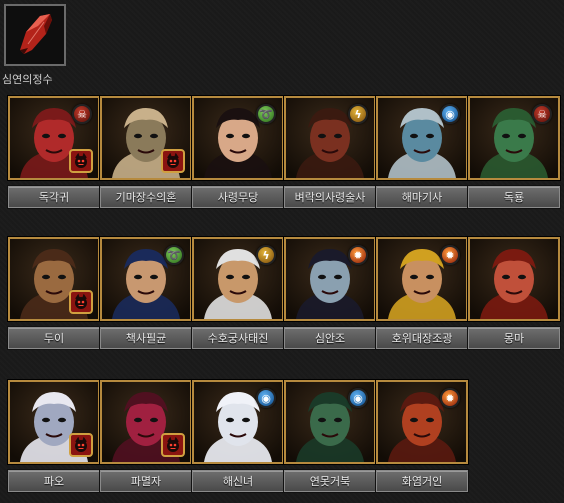 This screenshot has height=503, width=564. I want to click on character-card: ☠ 독각귀, so click(54, 154).